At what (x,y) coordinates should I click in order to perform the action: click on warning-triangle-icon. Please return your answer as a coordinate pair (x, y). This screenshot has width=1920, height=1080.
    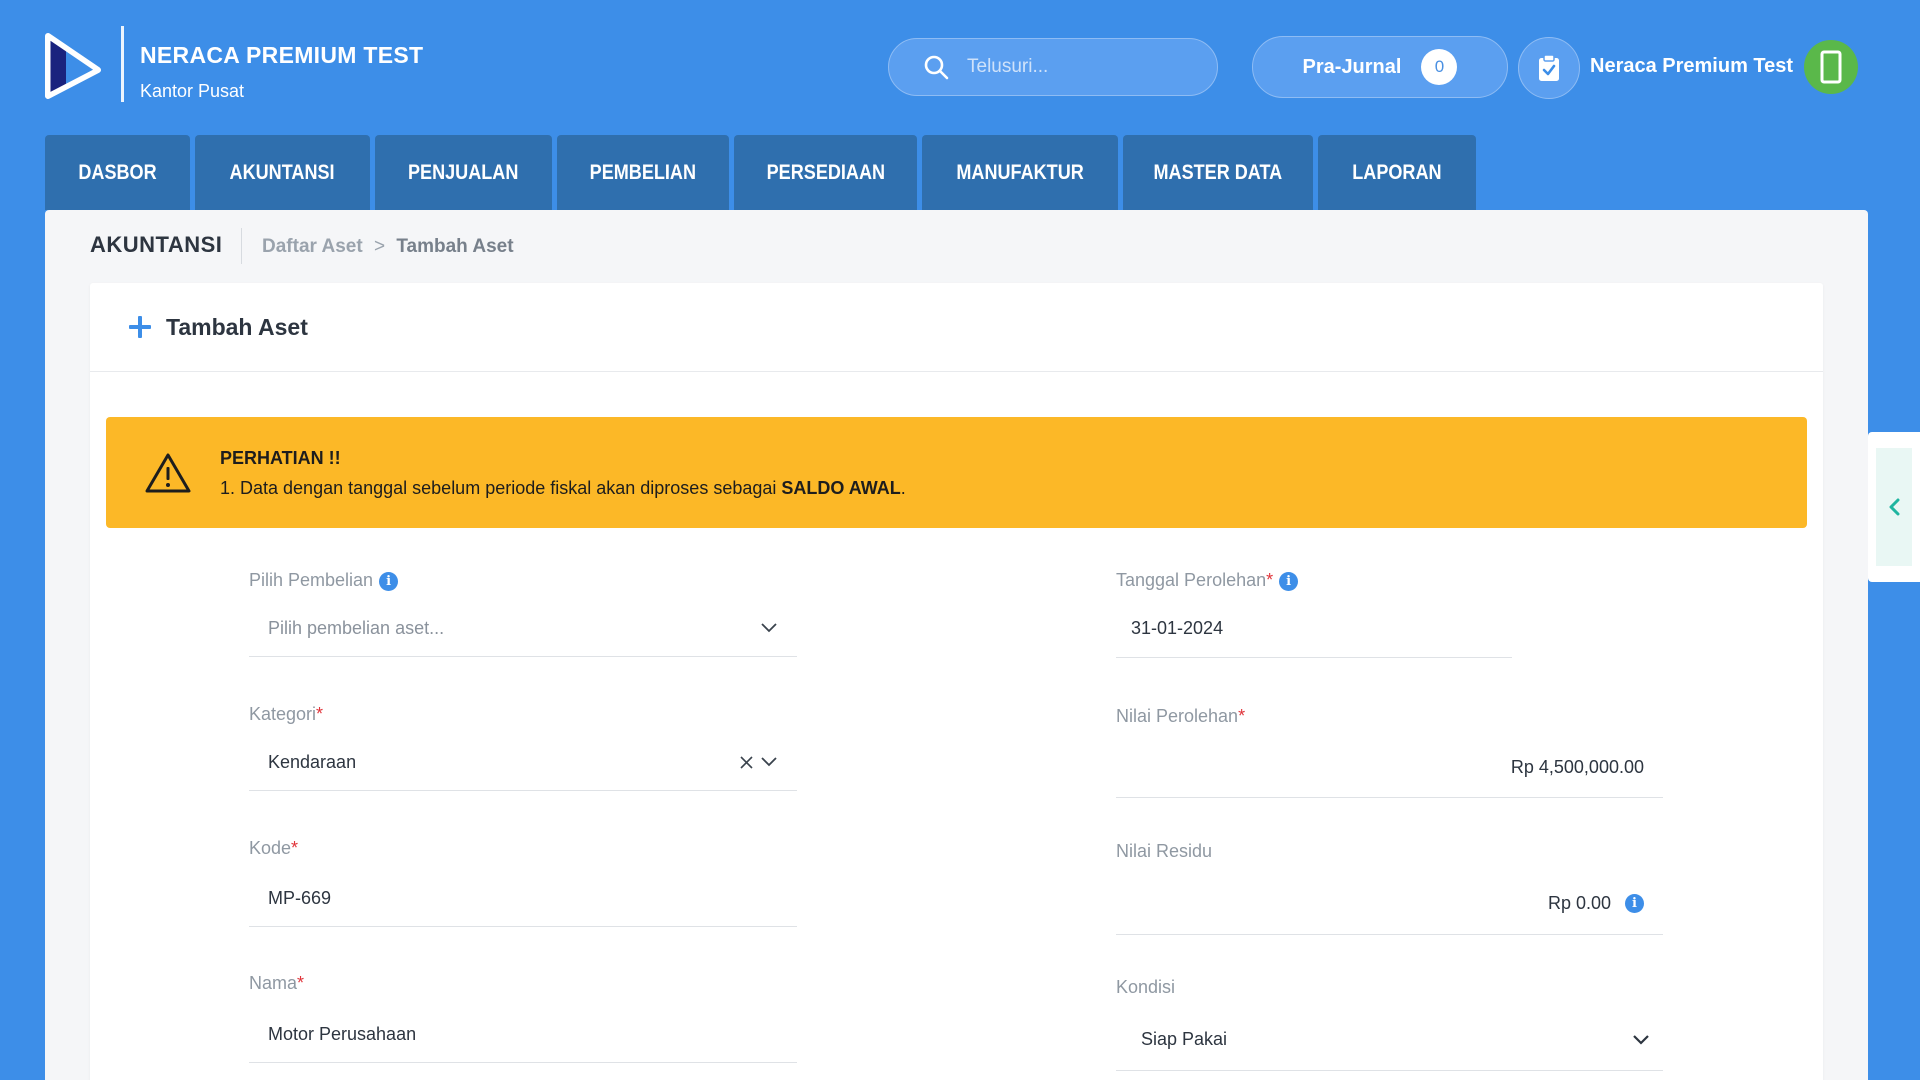
    Looking at the image, I should click on (168, 472).